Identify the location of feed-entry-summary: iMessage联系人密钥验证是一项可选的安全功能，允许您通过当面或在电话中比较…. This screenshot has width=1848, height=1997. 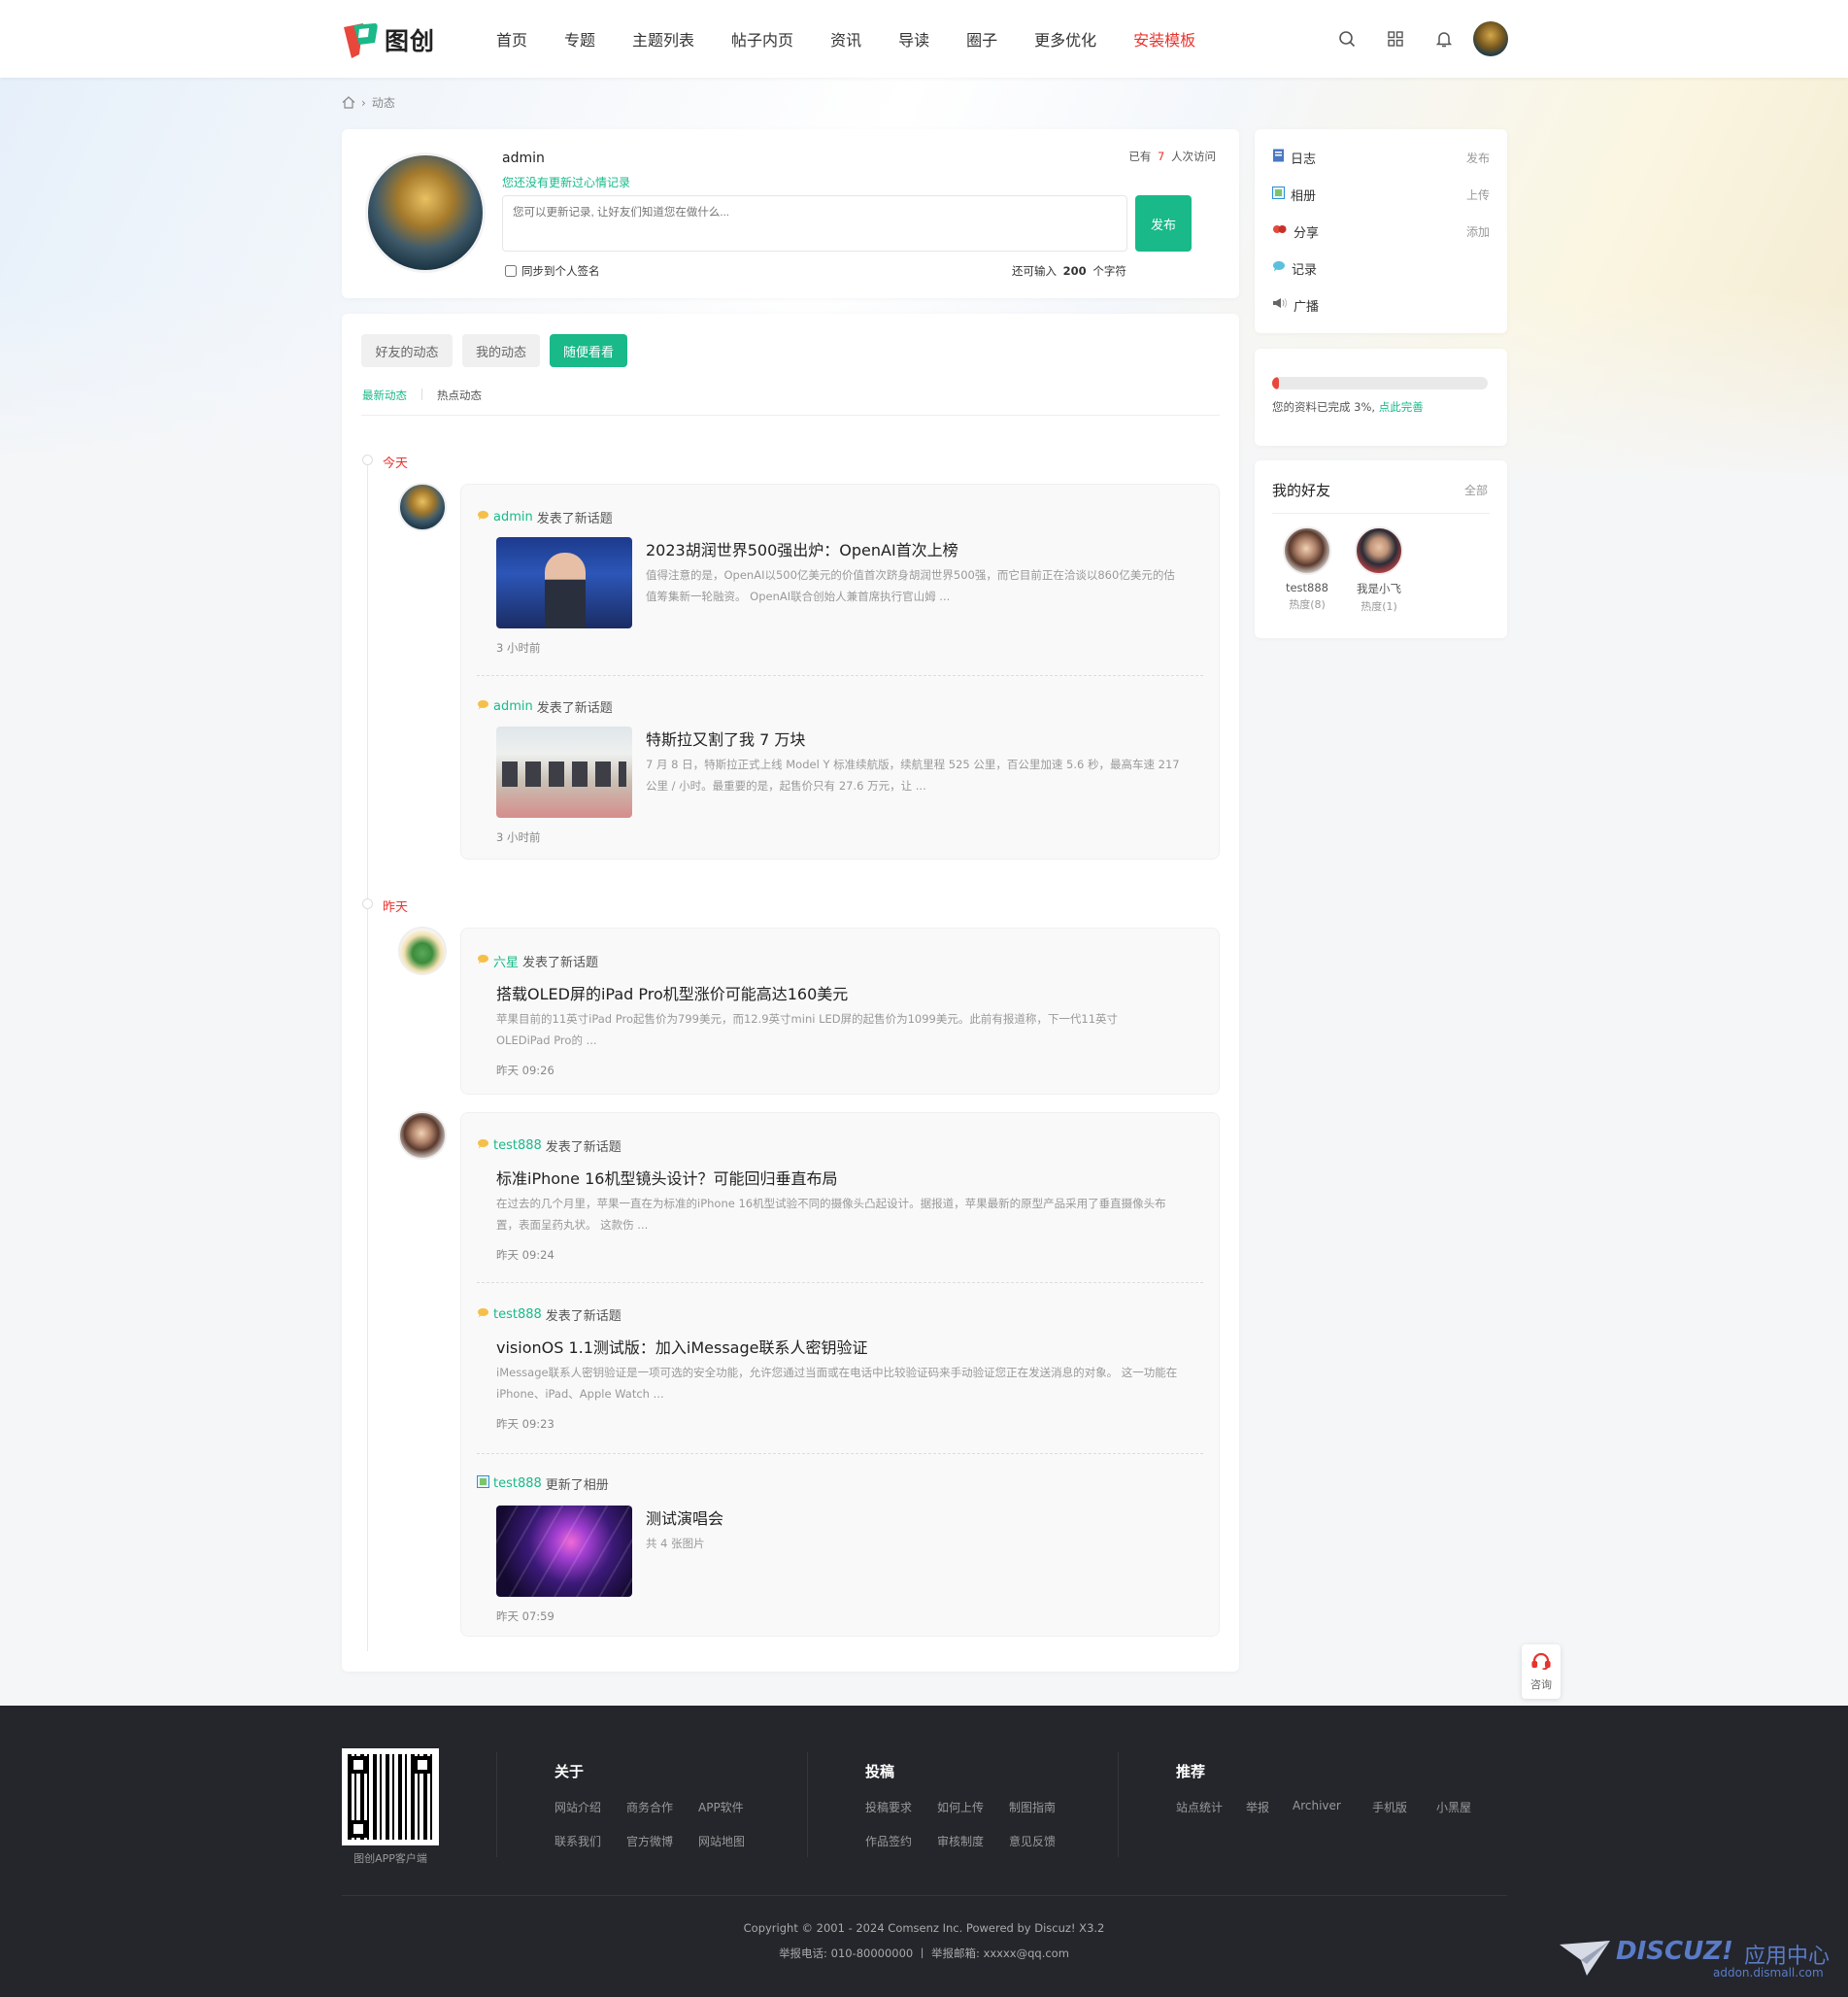
(837, 1383).